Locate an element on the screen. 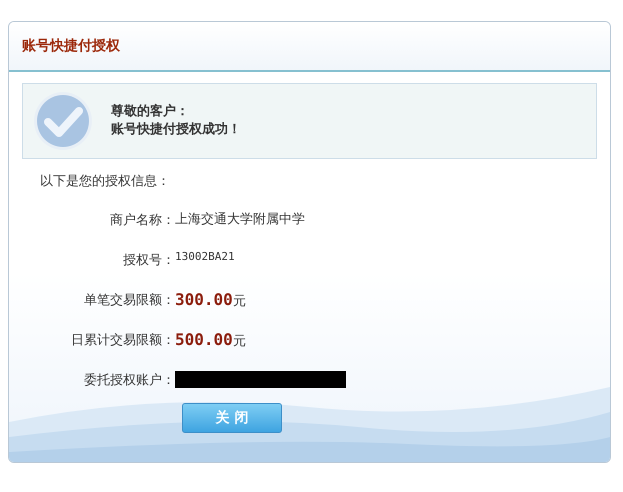 Image resolution: width=623 pixels, height=492 pixels. amount-value: 500.00 is located at coordinates (204, 339).